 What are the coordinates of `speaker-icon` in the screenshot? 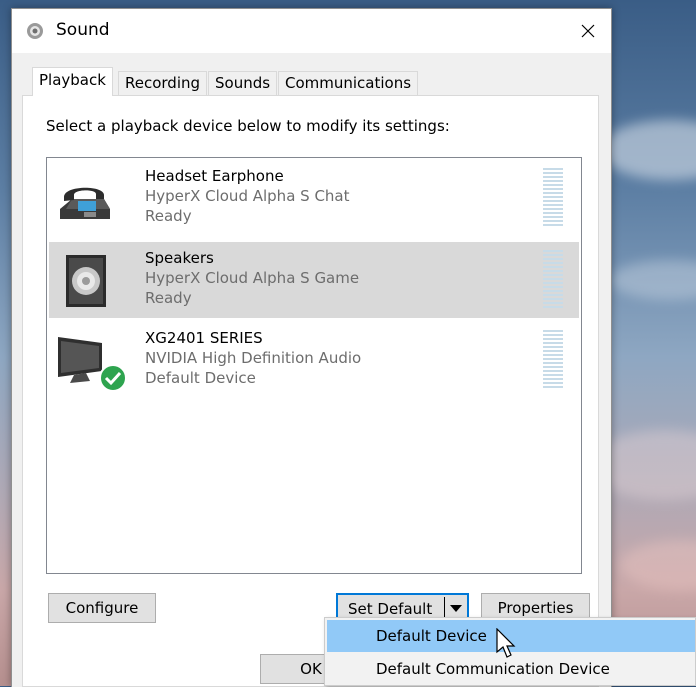 It's located at (86, 281).